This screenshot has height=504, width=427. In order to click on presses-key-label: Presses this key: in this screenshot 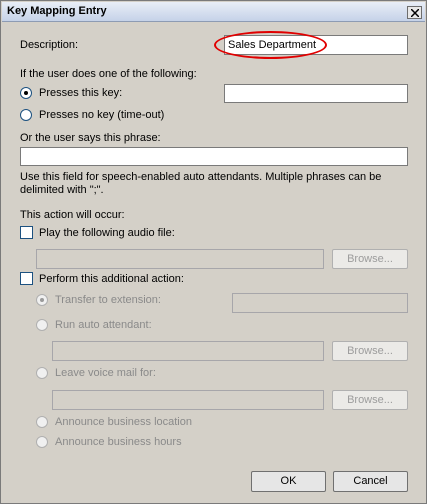, I will do `click(81, 93)`.